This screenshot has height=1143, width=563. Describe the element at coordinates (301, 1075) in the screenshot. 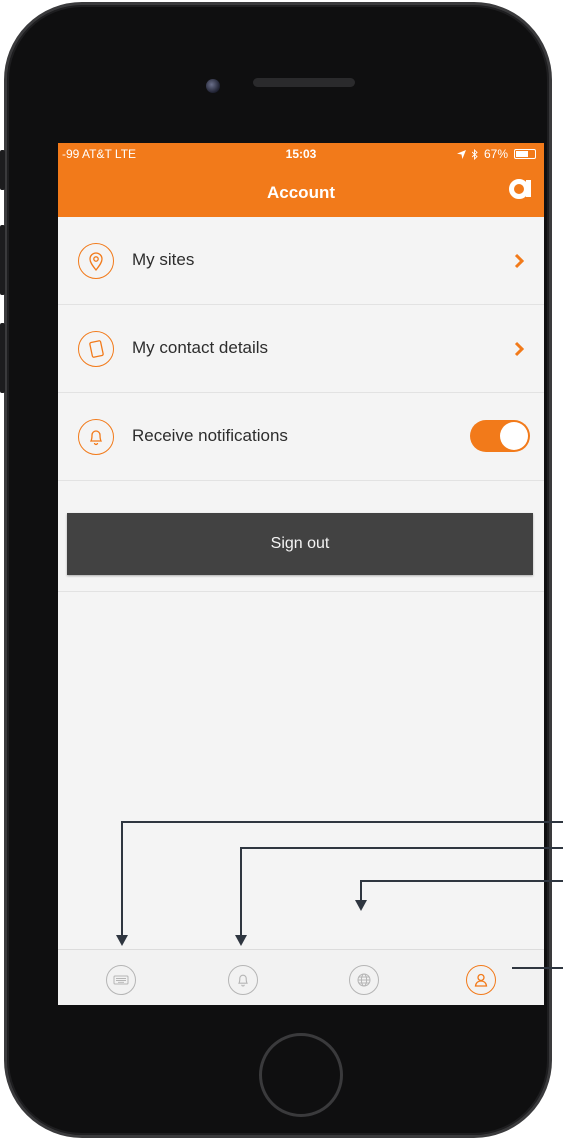

I see `home-button` at that location.